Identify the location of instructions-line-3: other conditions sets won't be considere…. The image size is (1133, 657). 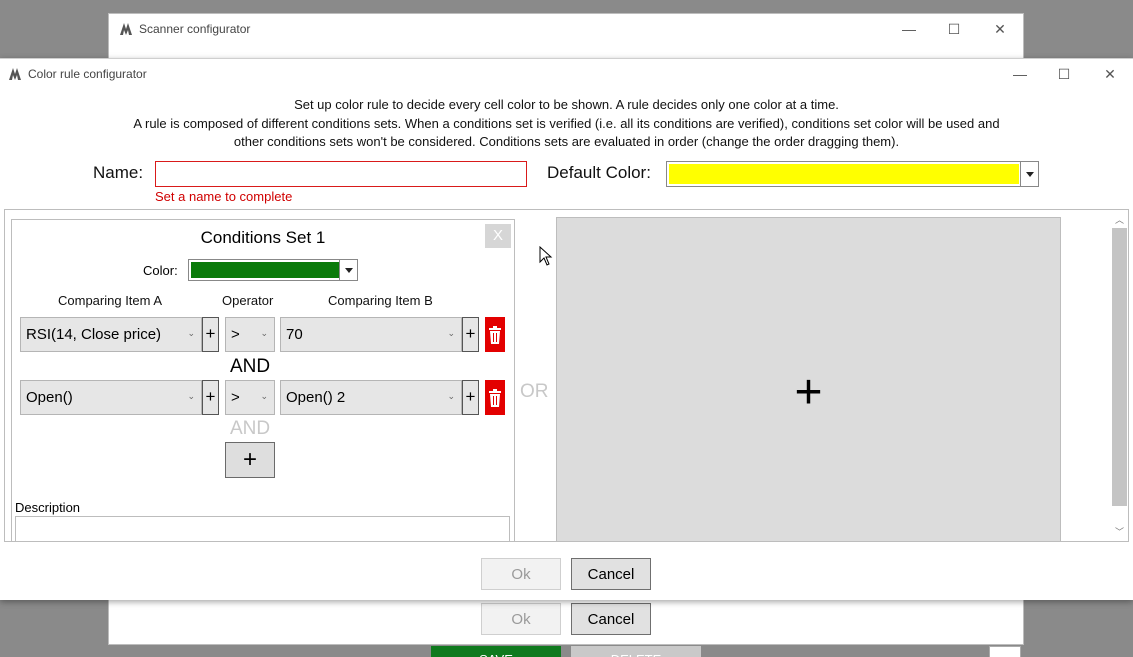
(566, 141).